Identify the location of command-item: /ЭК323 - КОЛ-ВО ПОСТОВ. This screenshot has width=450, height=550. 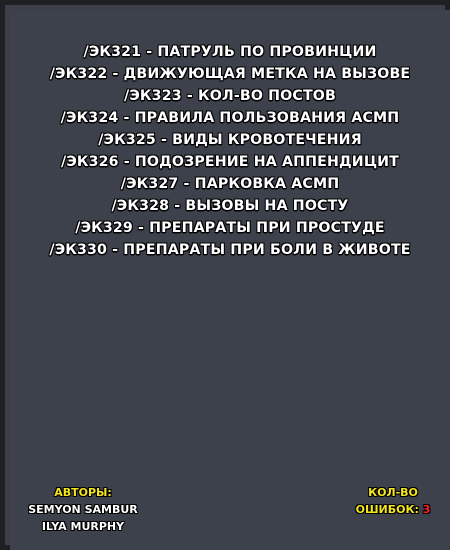
(230, 96).